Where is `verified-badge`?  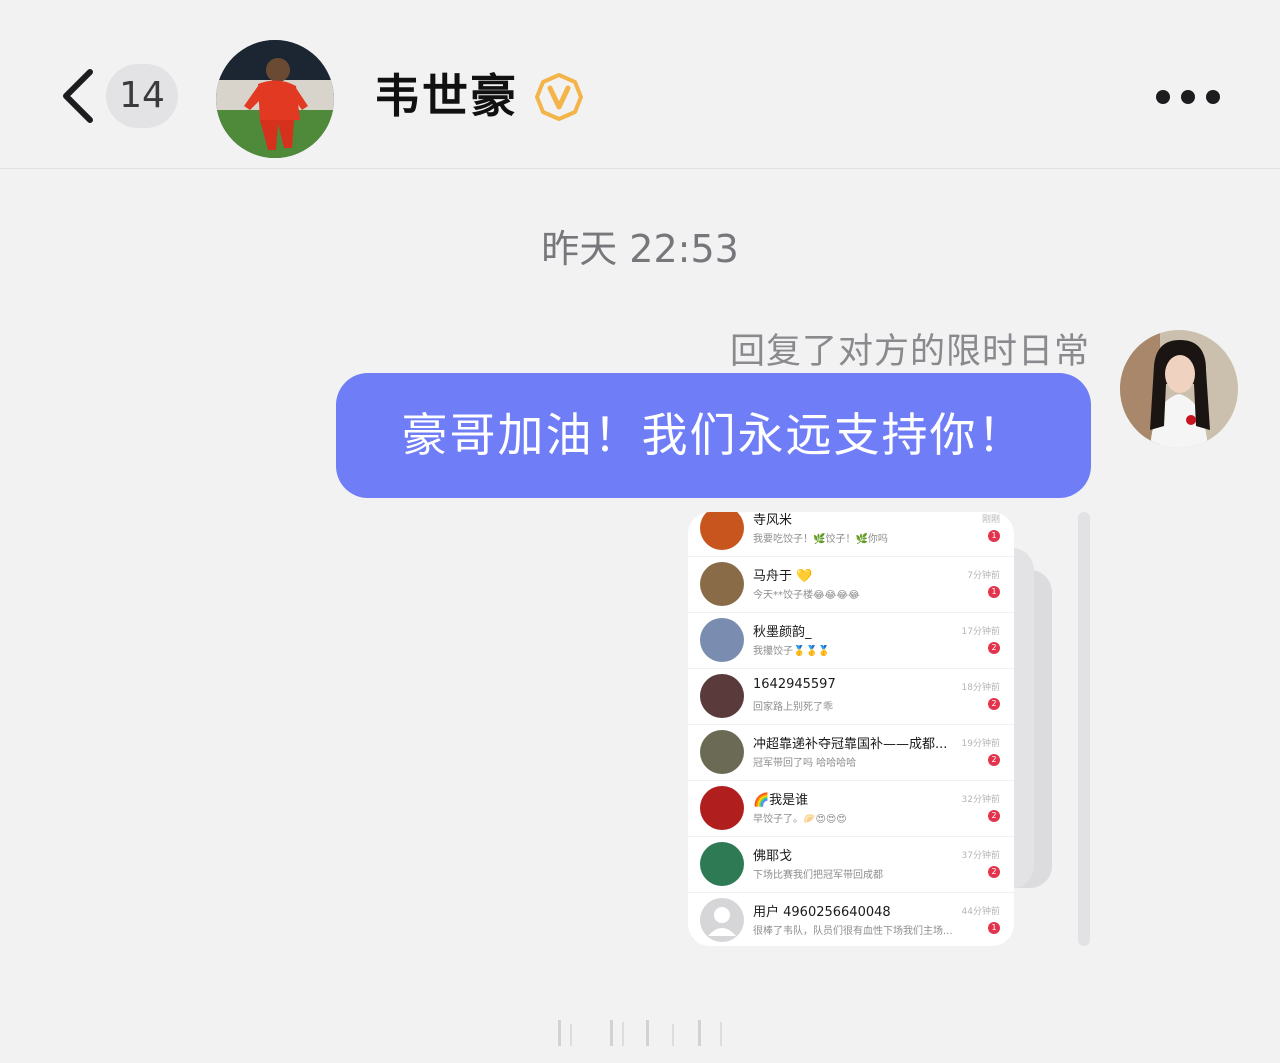 verified-badge is located at coordinates (559, 97).